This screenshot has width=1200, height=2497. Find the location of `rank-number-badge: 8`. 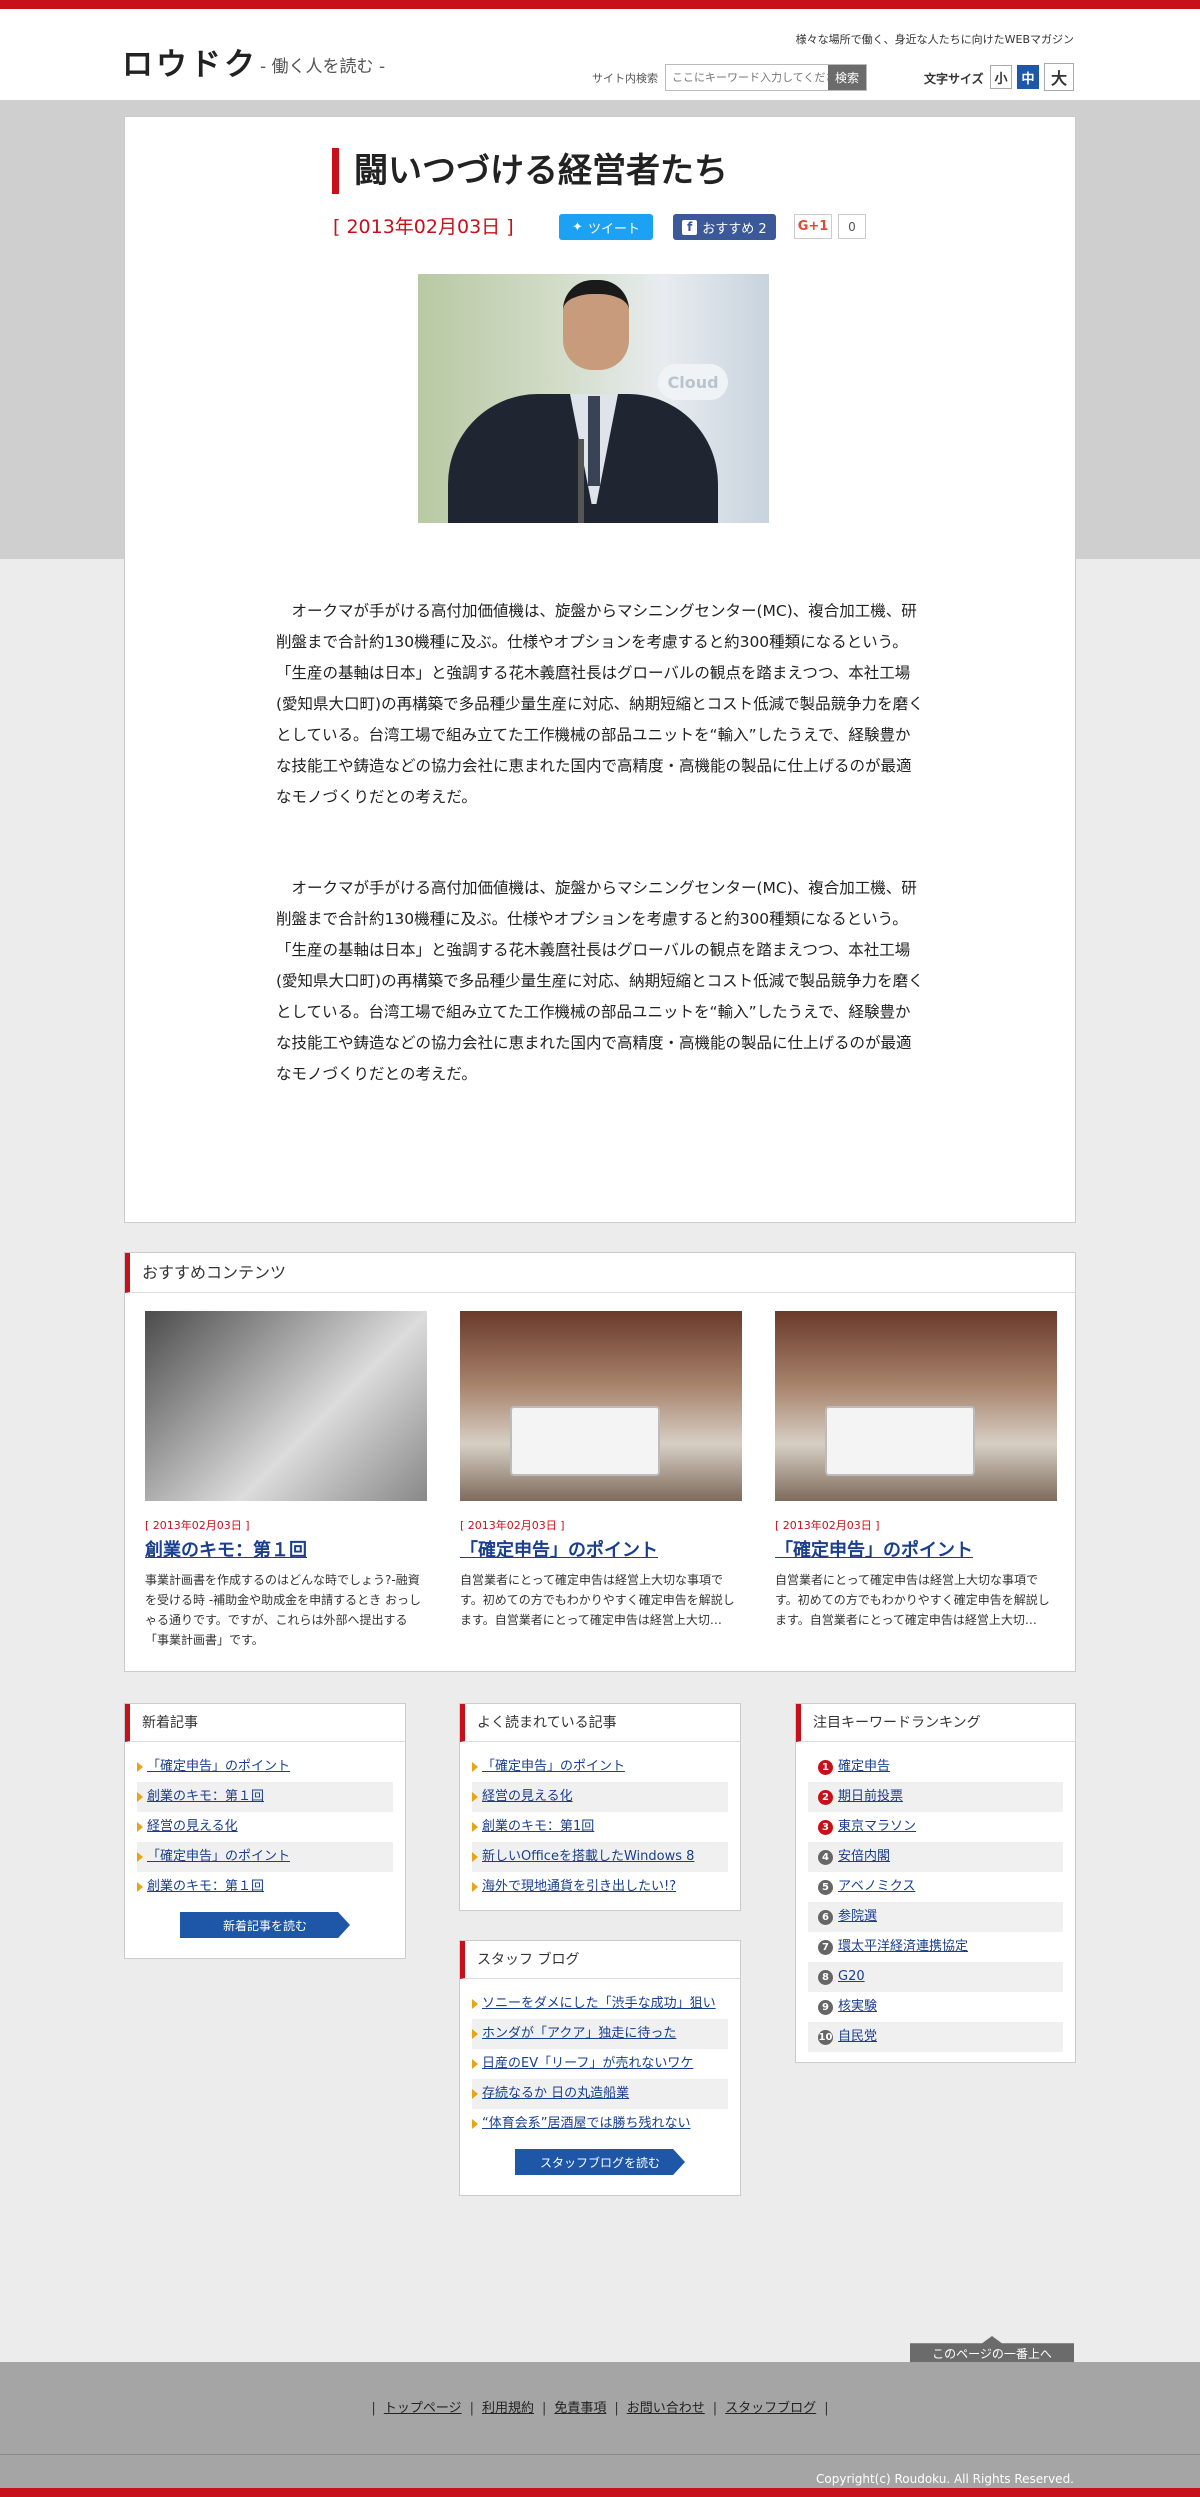

rank-number-badge: 8 is located at coordinates (825, 1977).